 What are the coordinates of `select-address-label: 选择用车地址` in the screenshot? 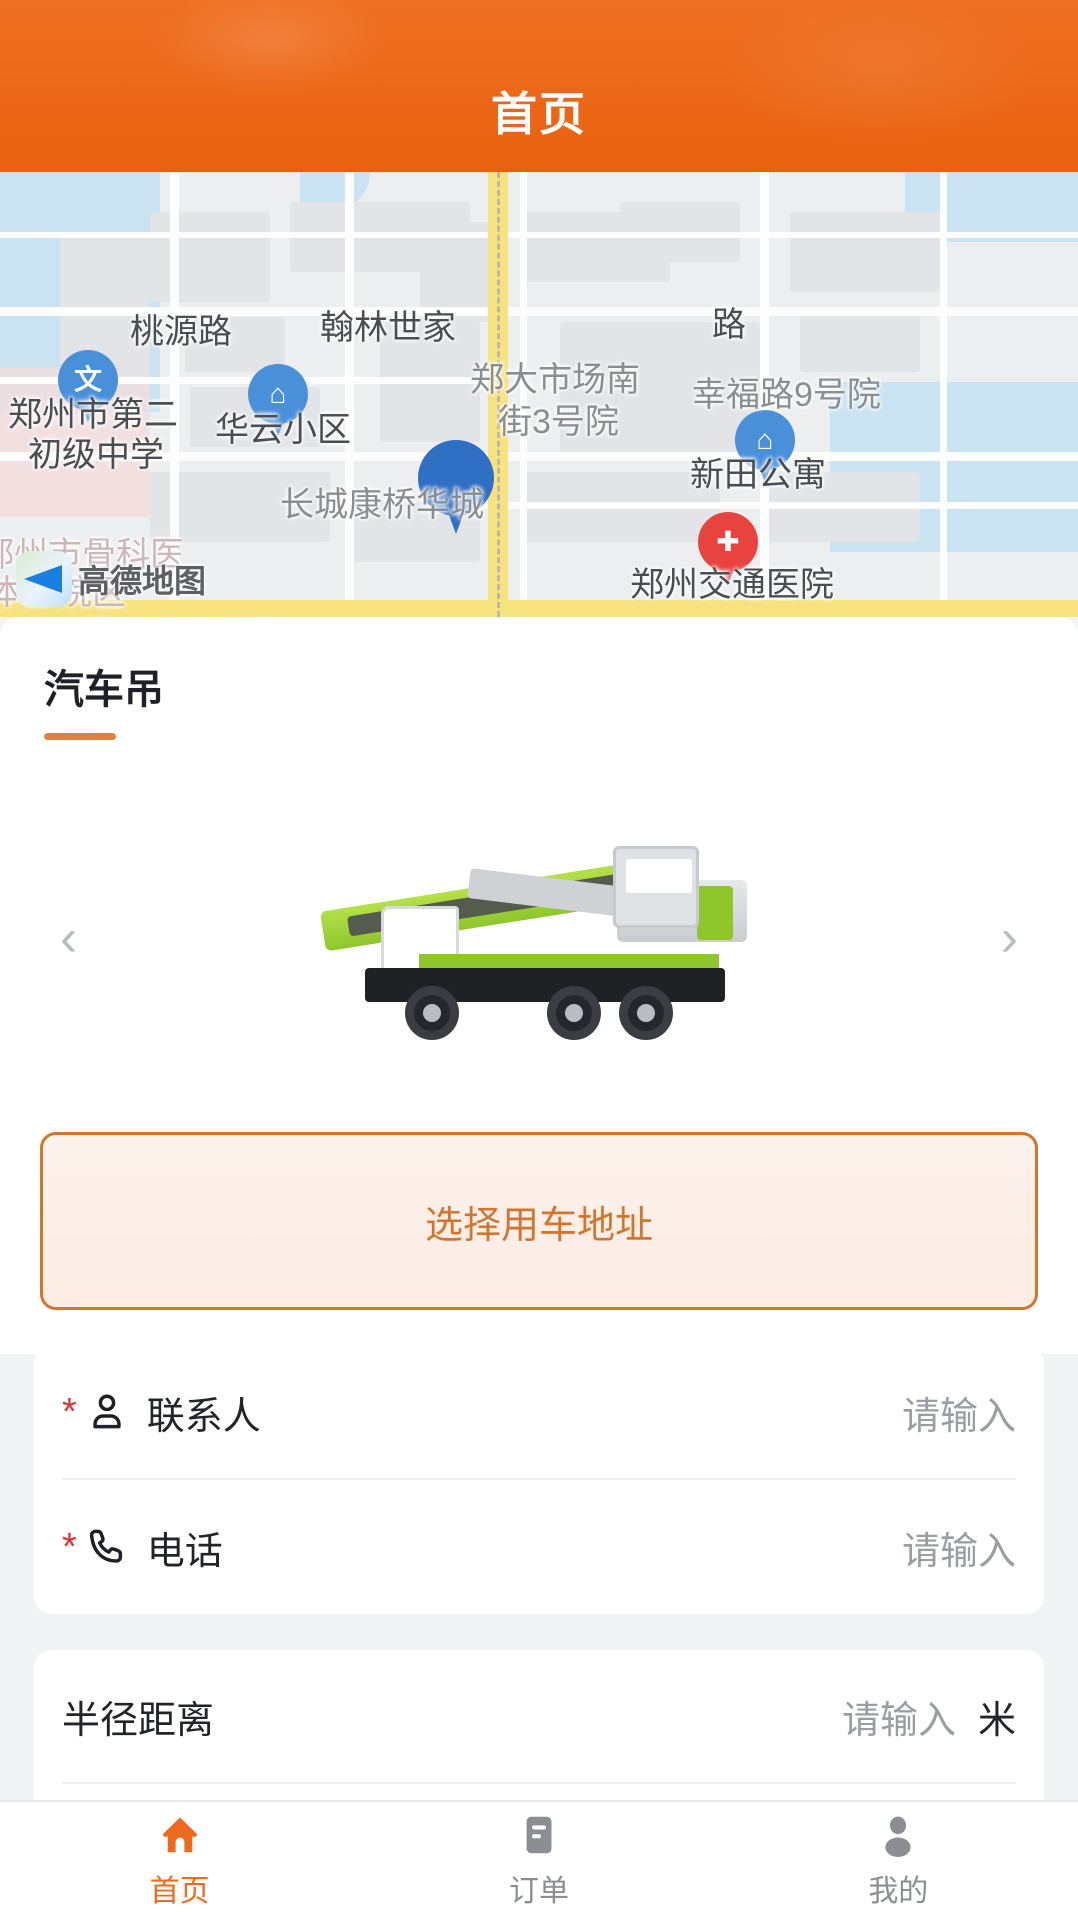 It's located at (538, 1225).